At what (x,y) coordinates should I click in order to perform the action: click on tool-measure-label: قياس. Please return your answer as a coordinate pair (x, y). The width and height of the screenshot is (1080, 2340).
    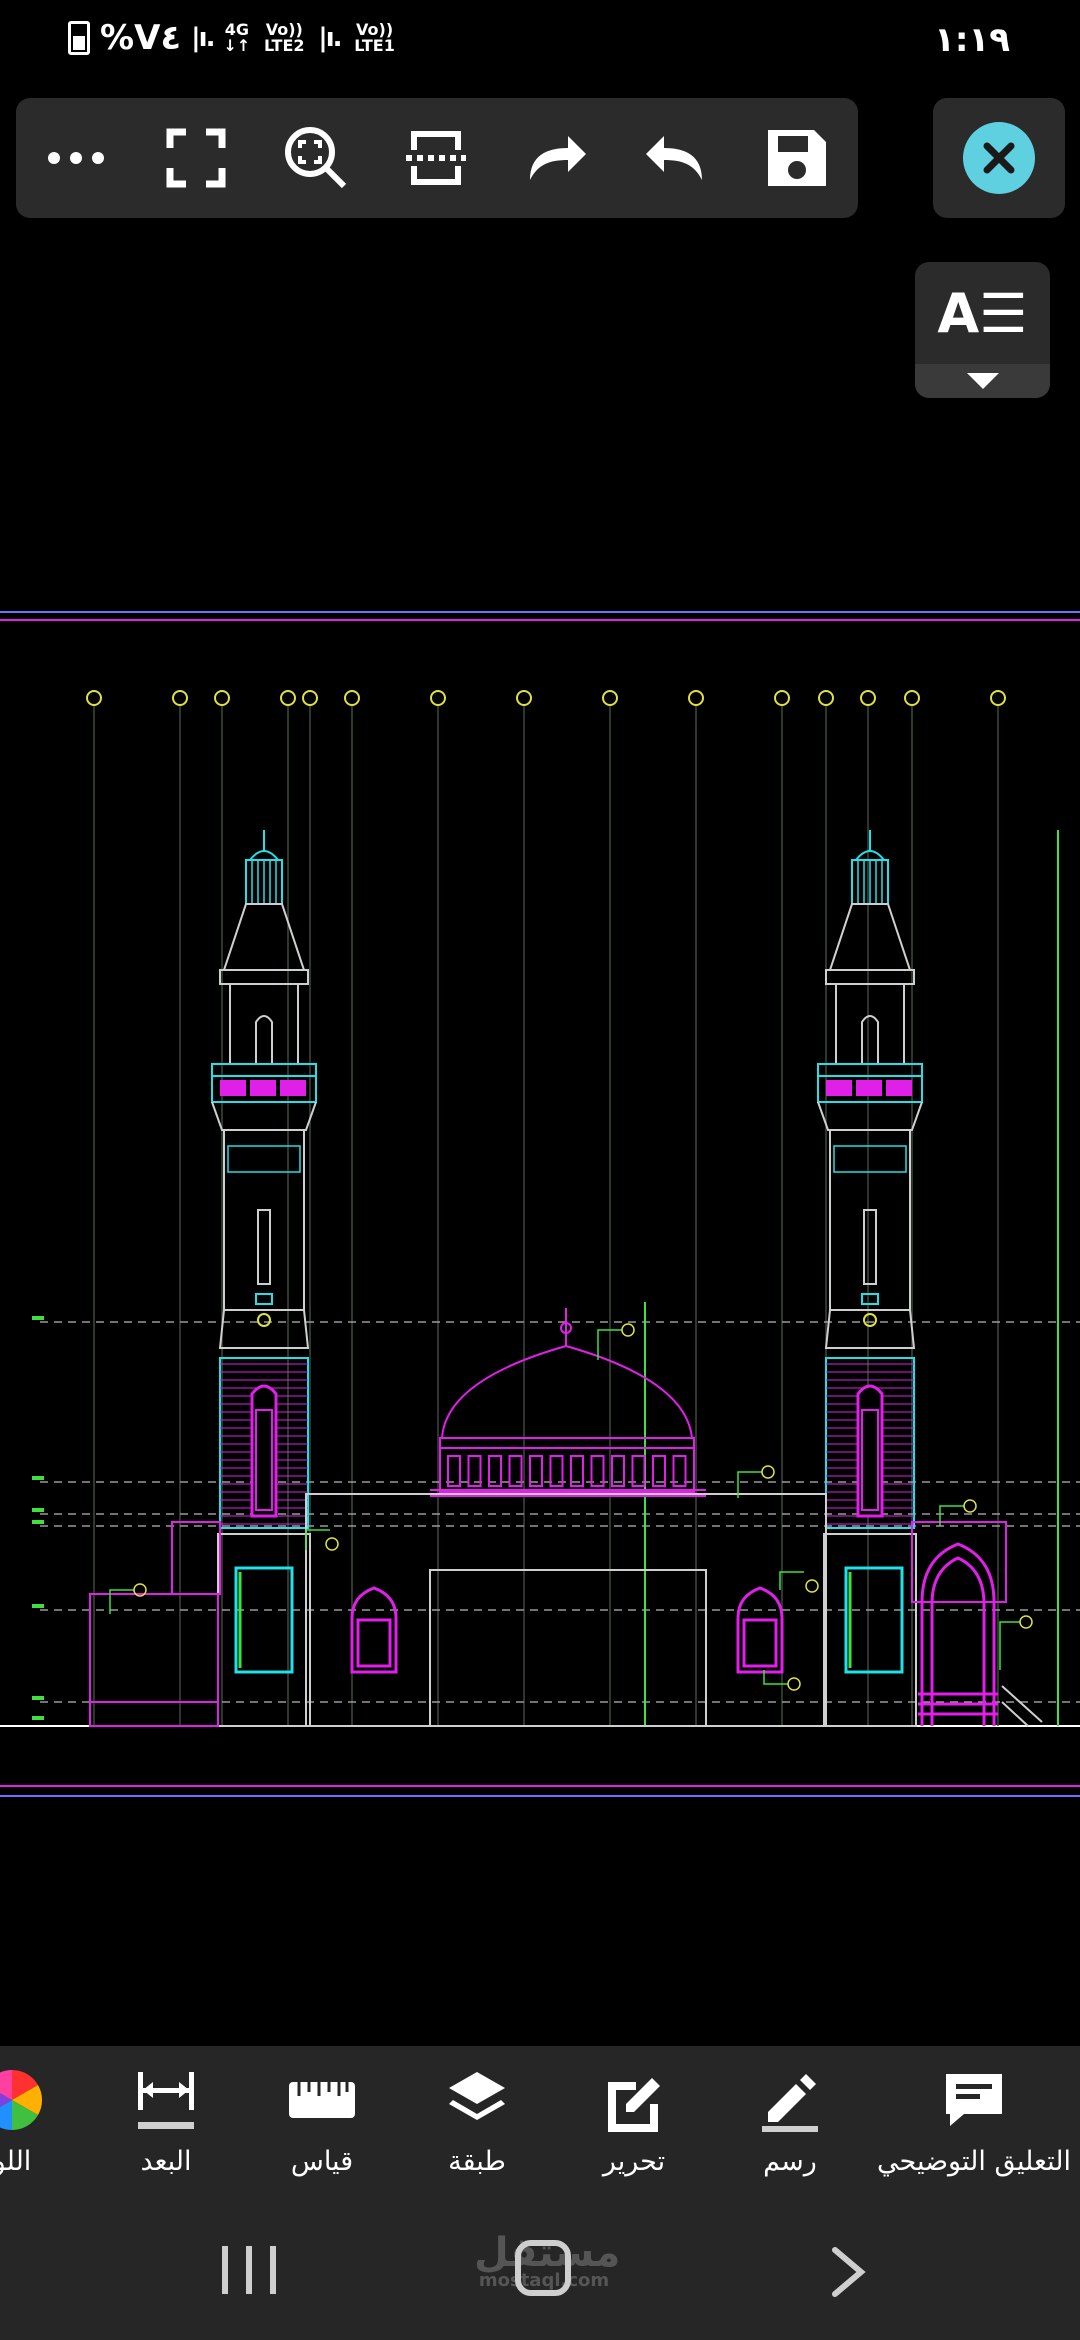
    Looking at the image, I should click on (322, 2161).